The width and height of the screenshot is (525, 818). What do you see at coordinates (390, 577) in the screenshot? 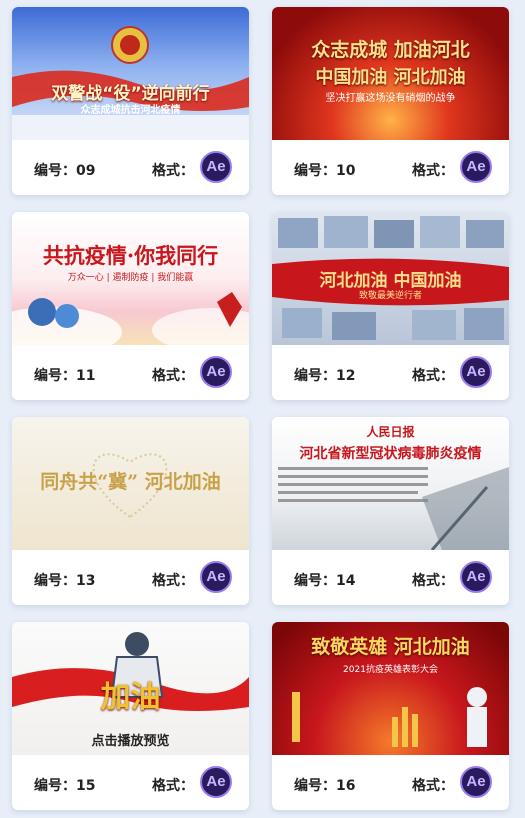
I see `card-meta: 编号：14 格式： Ae` at bounding box center [390, 577].